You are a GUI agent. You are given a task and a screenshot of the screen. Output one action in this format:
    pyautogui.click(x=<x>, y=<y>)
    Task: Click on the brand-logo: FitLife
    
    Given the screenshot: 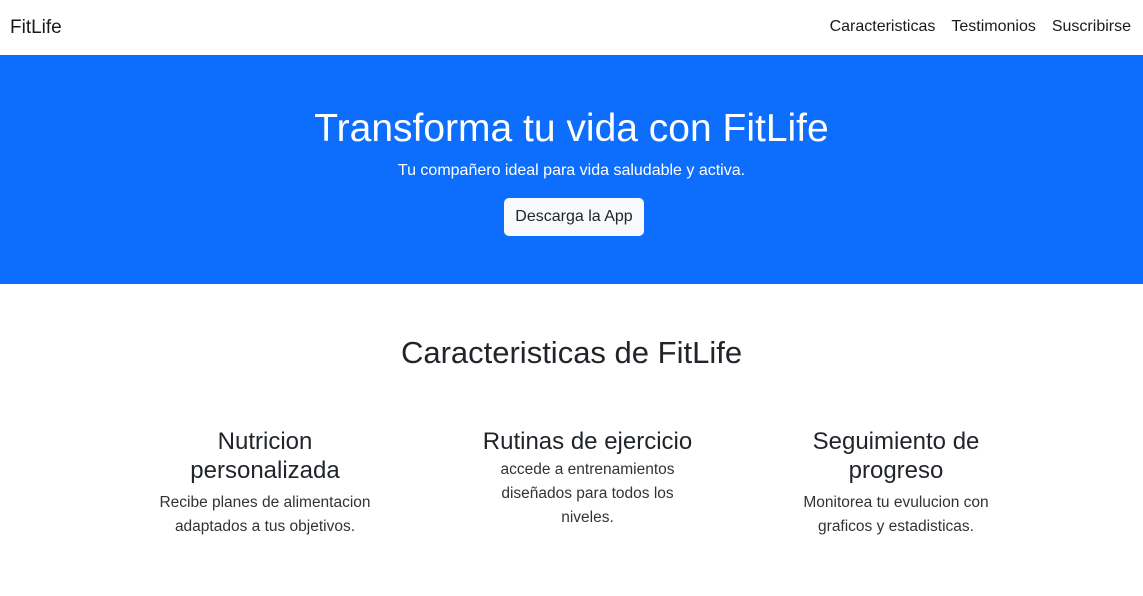 What is the action you would take?
    pyautogui.click(x=36, y=28)
    